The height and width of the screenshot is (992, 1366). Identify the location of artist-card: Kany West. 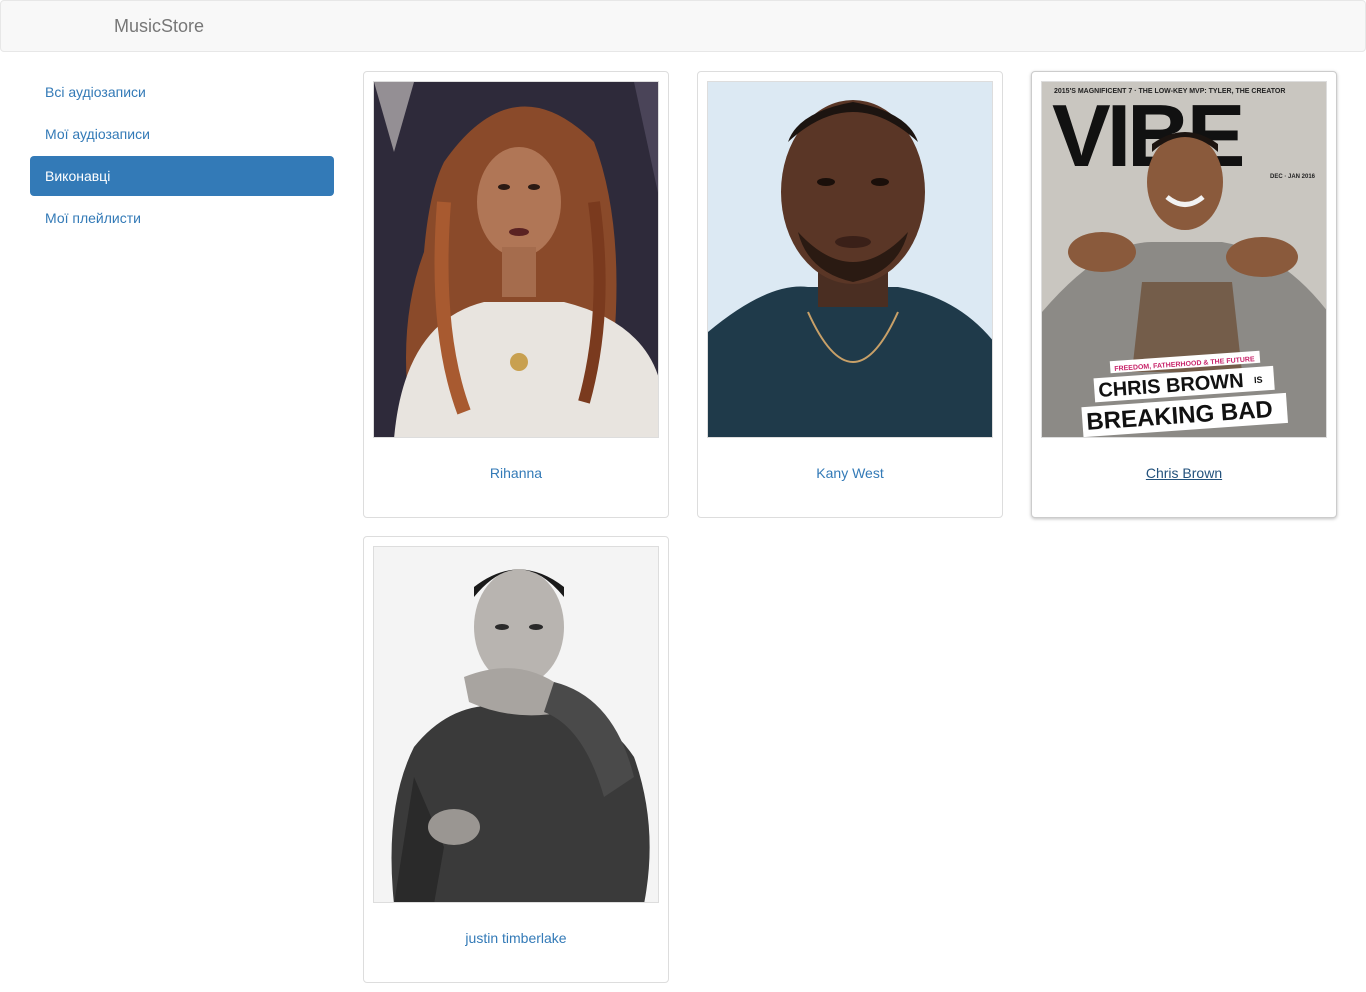
(850, 294).